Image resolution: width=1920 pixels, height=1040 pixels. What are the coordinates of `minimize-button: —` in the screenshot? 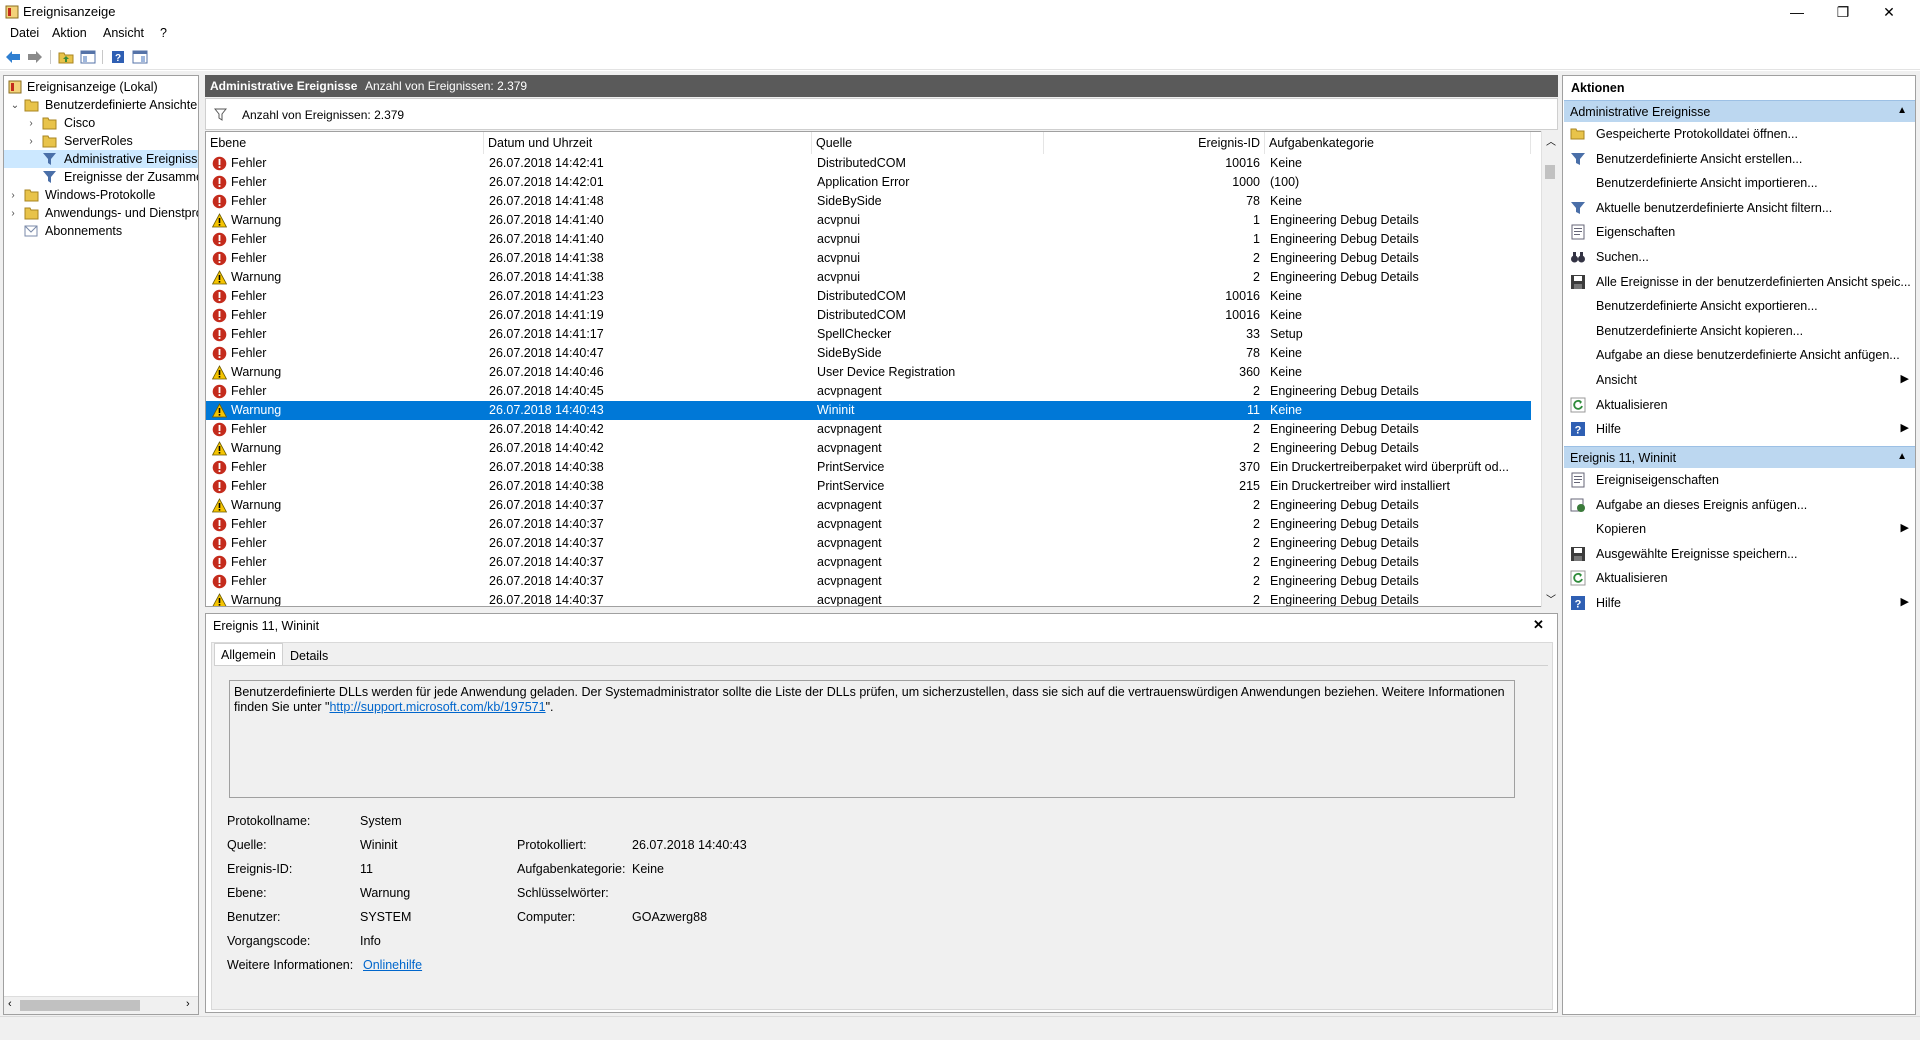 It's located at (1797, 12).